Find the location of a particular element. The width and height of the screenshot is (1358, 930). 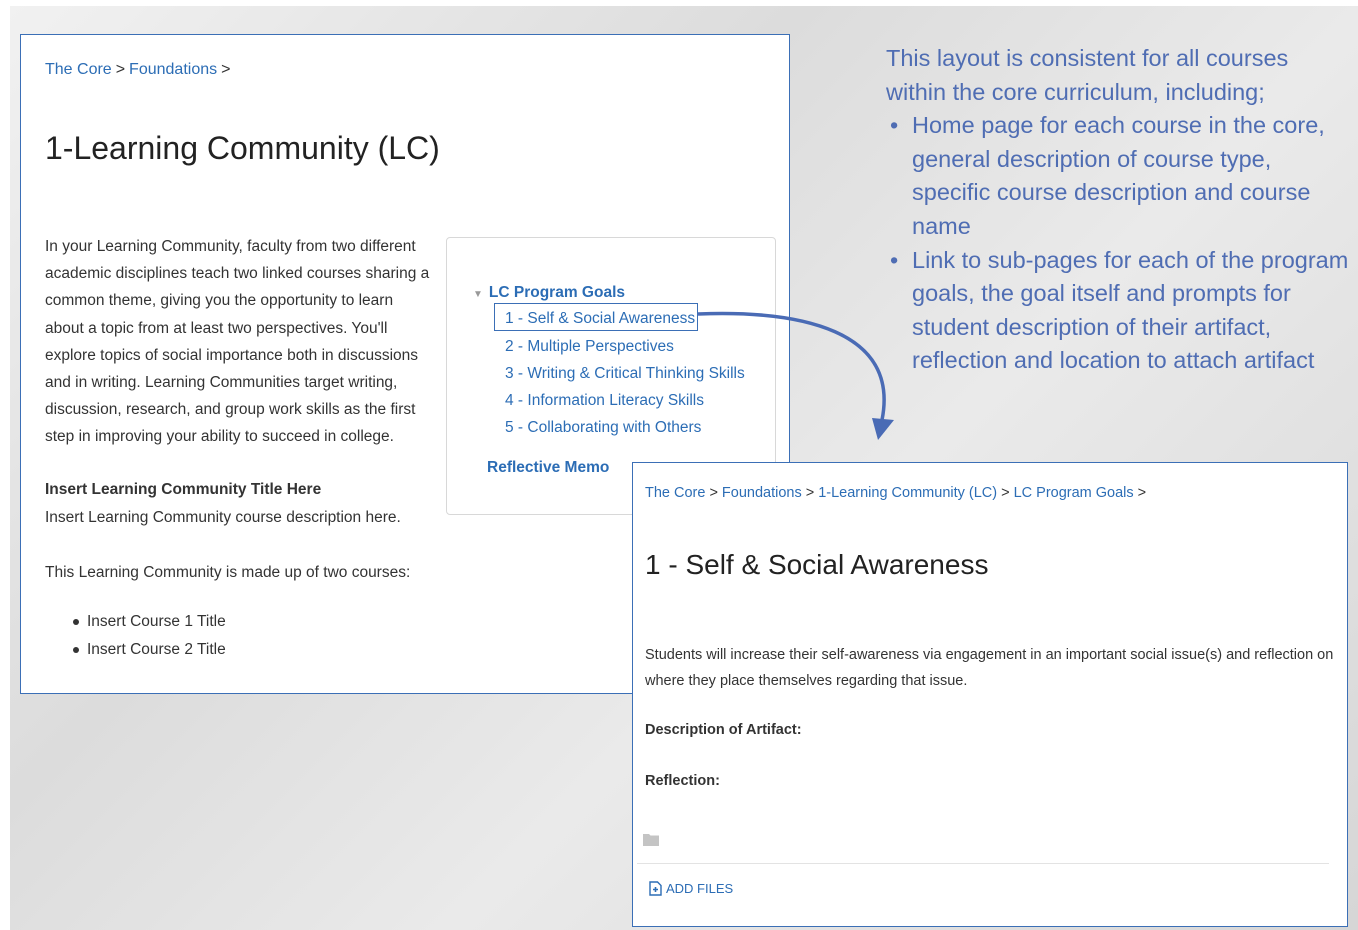

add-file-icon is located at coordinates (655, 888).